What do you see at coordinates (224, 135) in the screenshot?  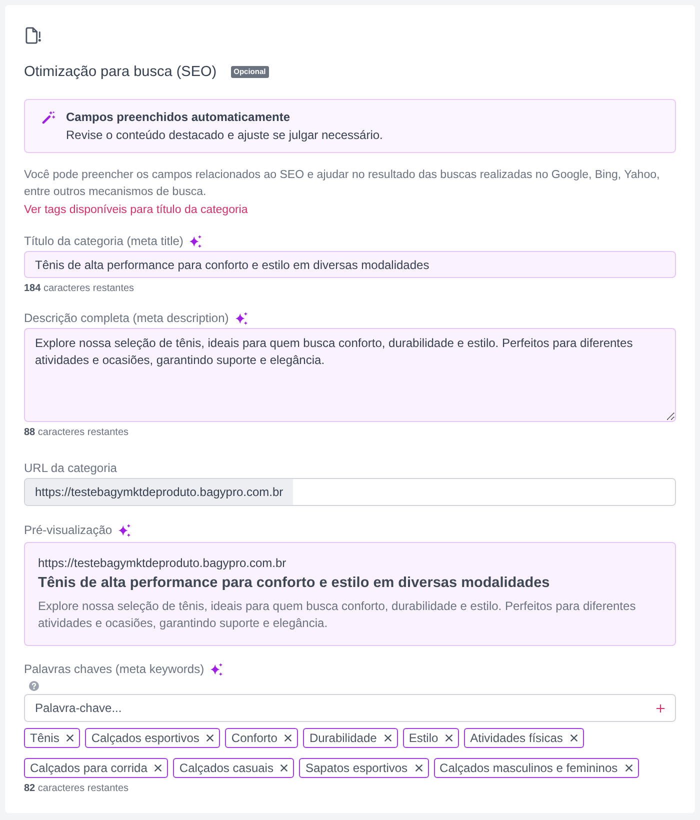 I see `notice-message: Revise o conteúdo destacado e ajuste se julgar necessário.` at bounding box center [224, 135].